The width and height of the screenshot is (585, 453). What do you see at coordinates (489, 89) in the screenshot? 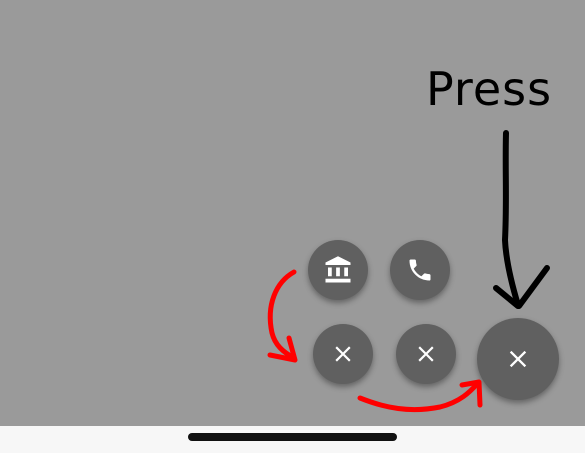
I see `annotation-press-label: Press` at bounding box center [489, 89].